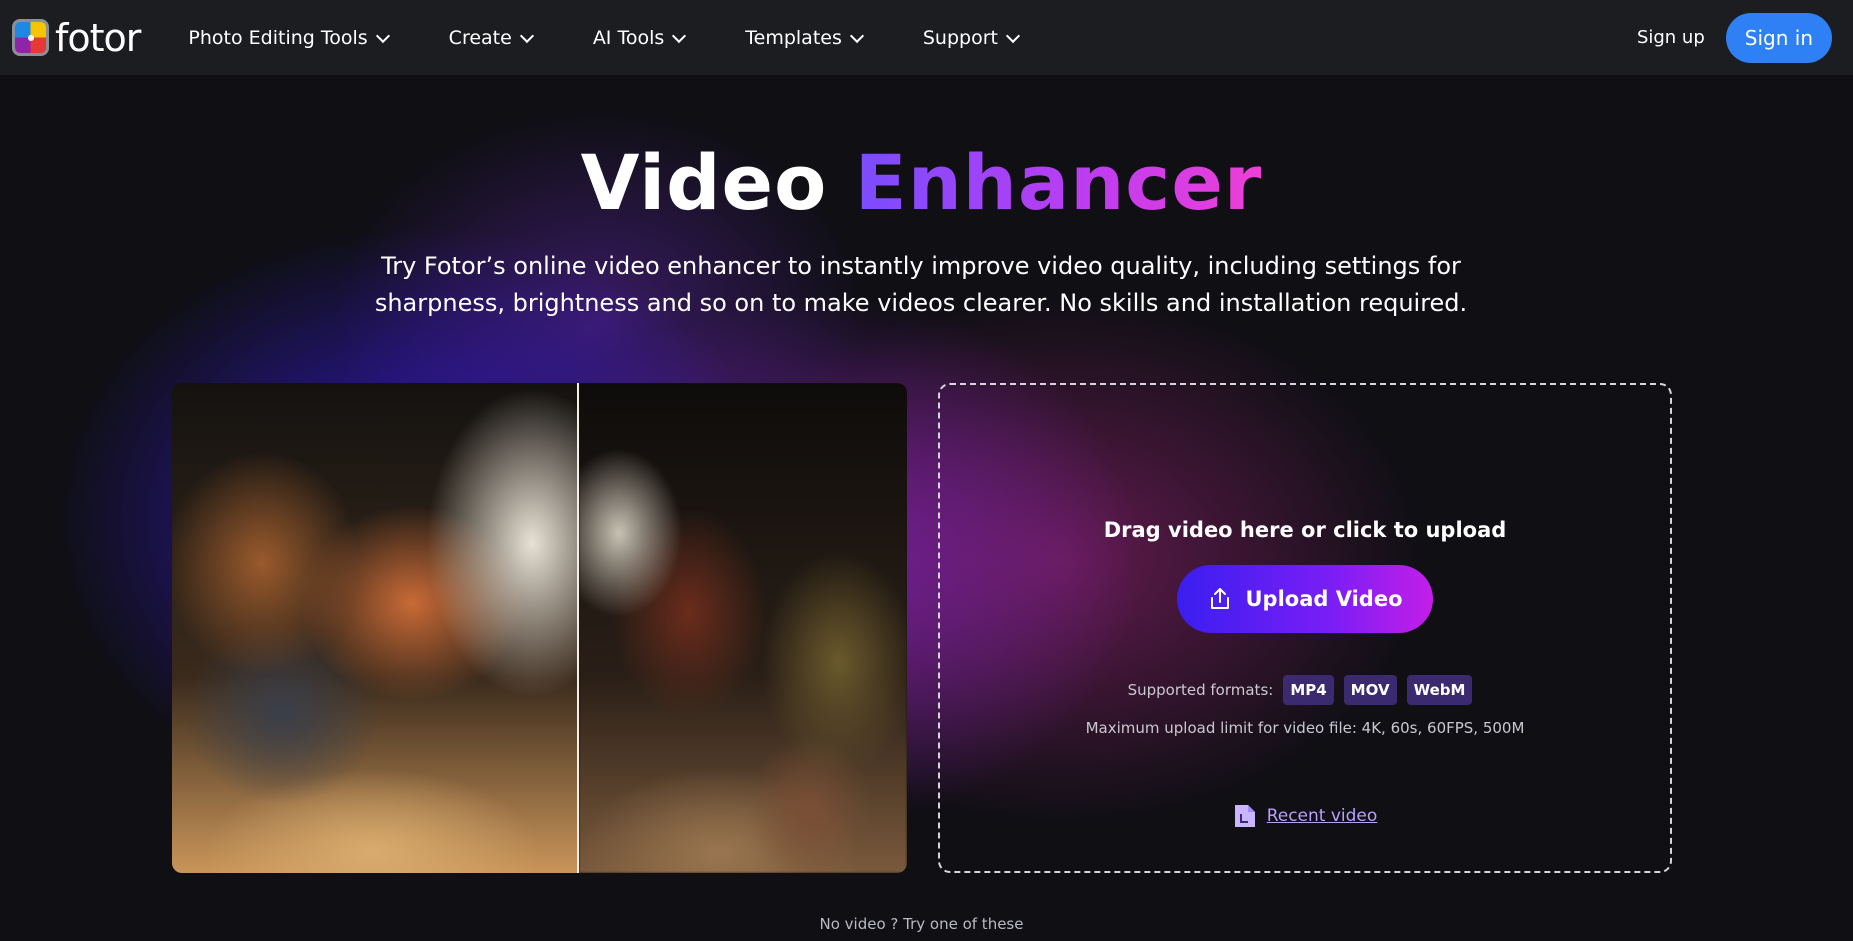 The height and width of the screenshot is (941, 1853). What do you see at coordinates (1058, 182) in the screenshot?
I see `title-accent: Enhancer` at bounding box center [1058, 182].